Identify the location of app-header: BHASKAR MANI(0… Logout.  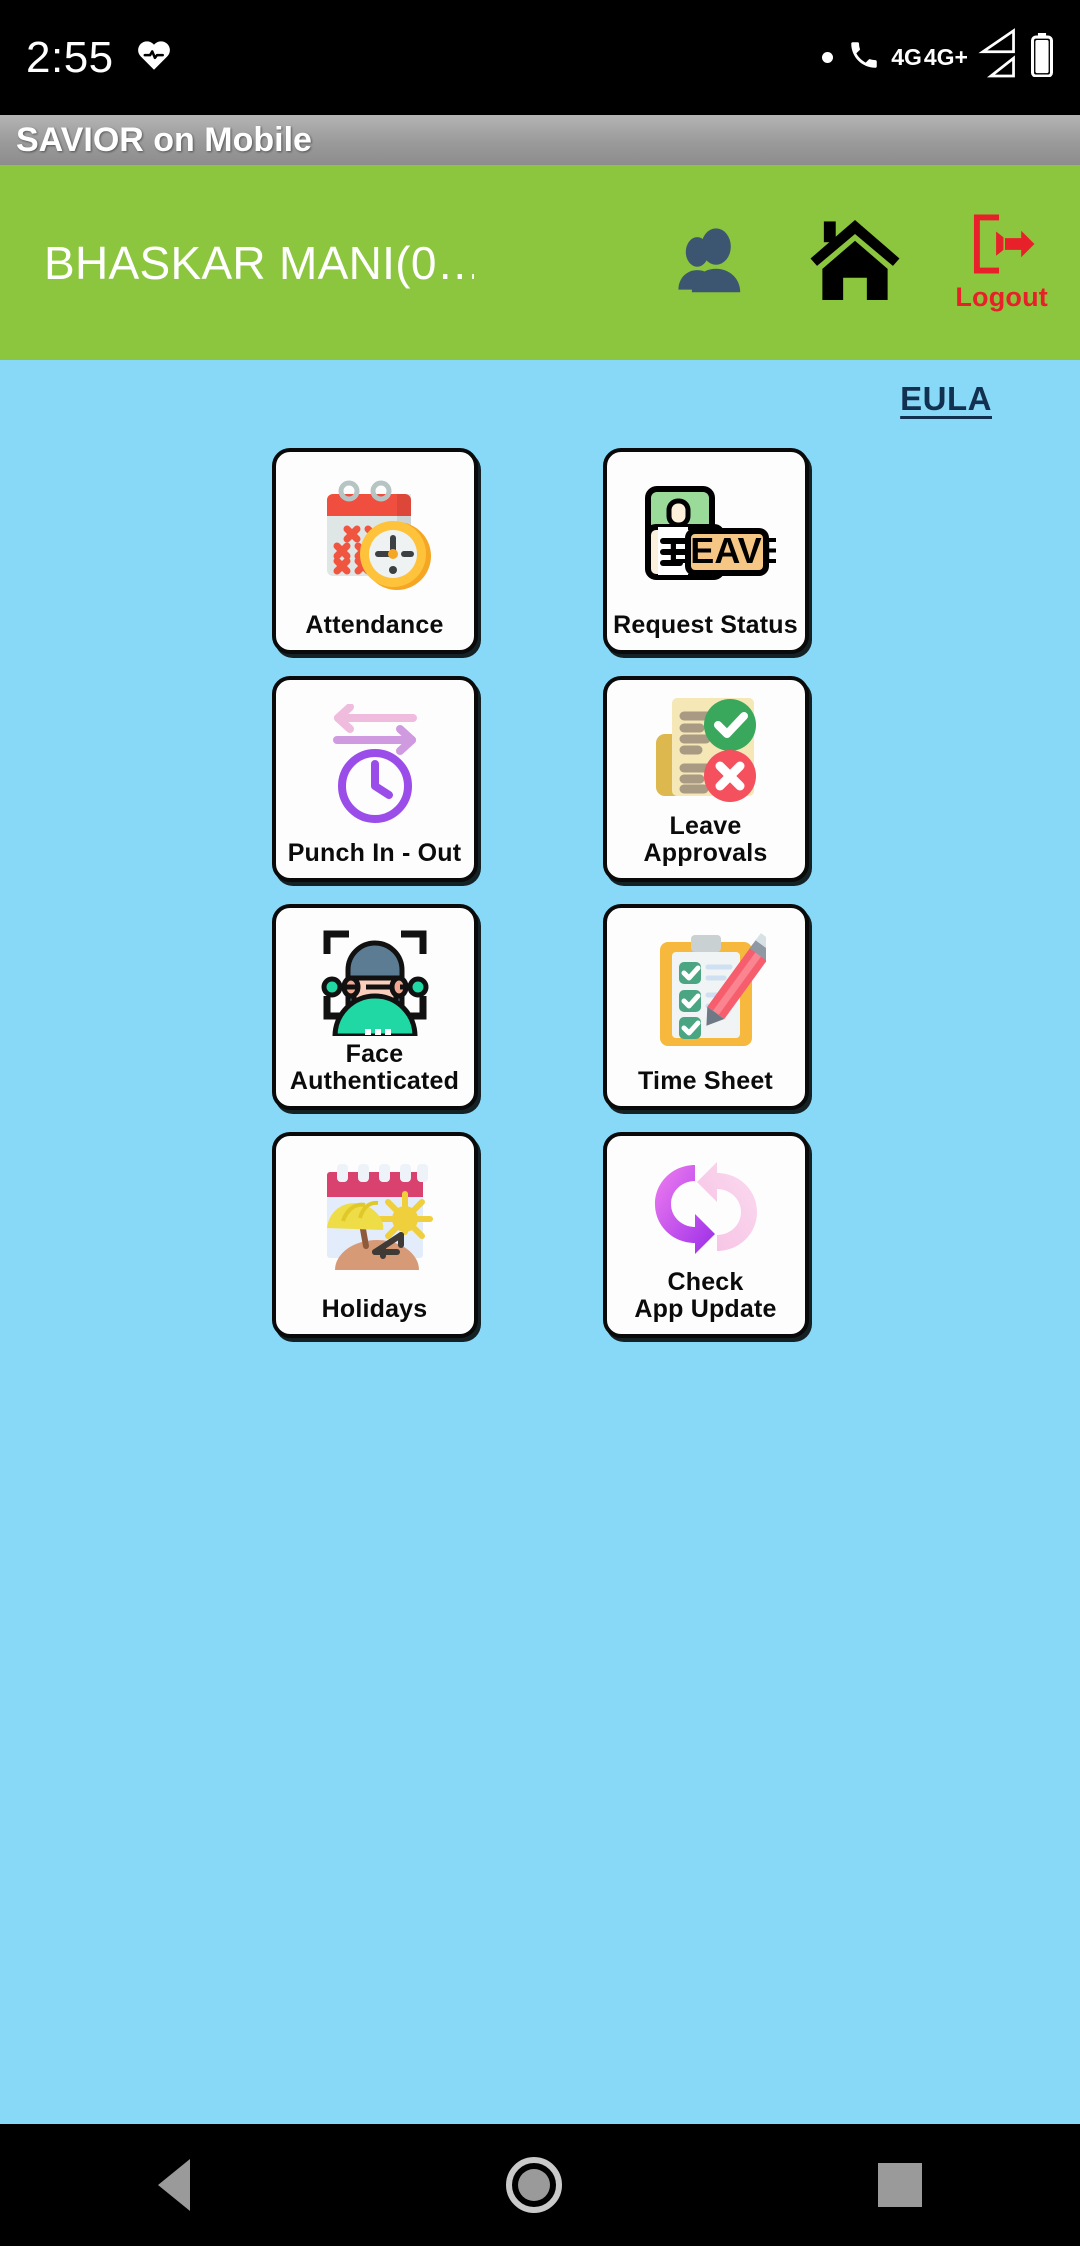
(540, 262).